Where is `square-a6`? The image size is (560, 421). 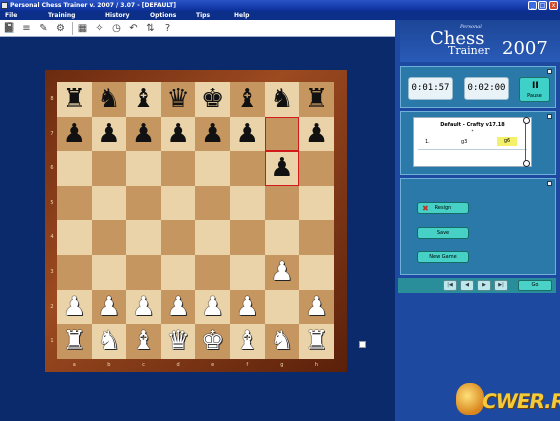 square-a6 is located at coordinates (74, 168).